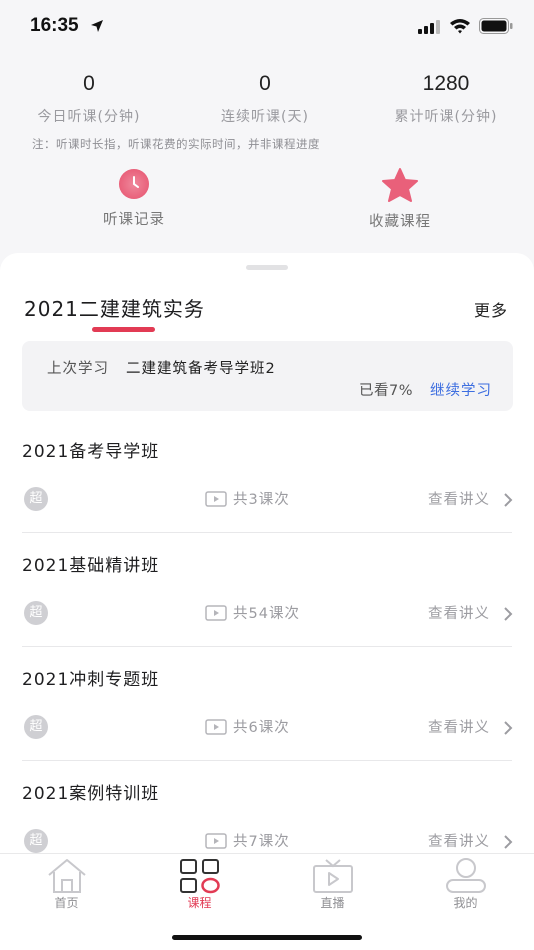 The height and width of the screenshot is (950, 534). What do you see at coordinates (267, 807) in the screenshot?
I see `class-item: 2021案例特训班 超 共7课次 查看讲义` at bounding box center [267, 807].